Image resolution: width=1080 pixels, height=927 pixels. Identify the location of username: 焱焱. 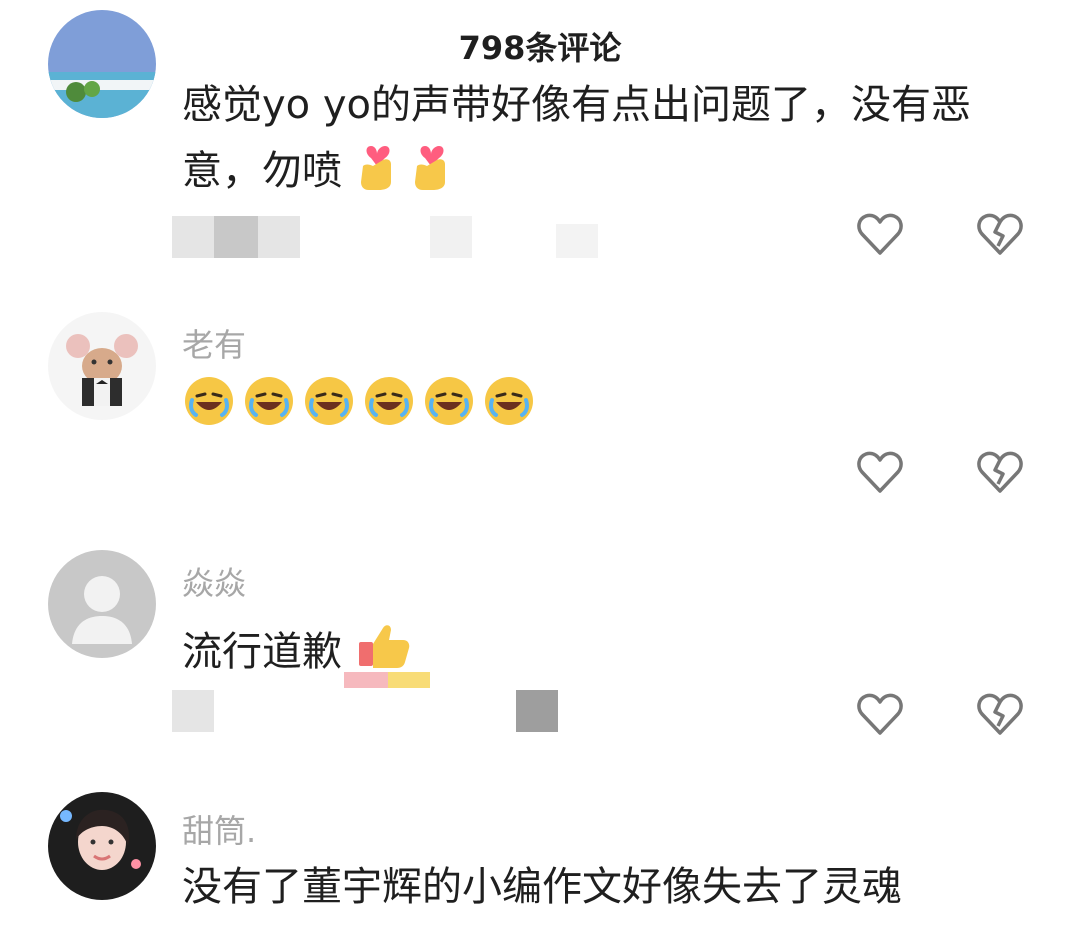
(214, 581).